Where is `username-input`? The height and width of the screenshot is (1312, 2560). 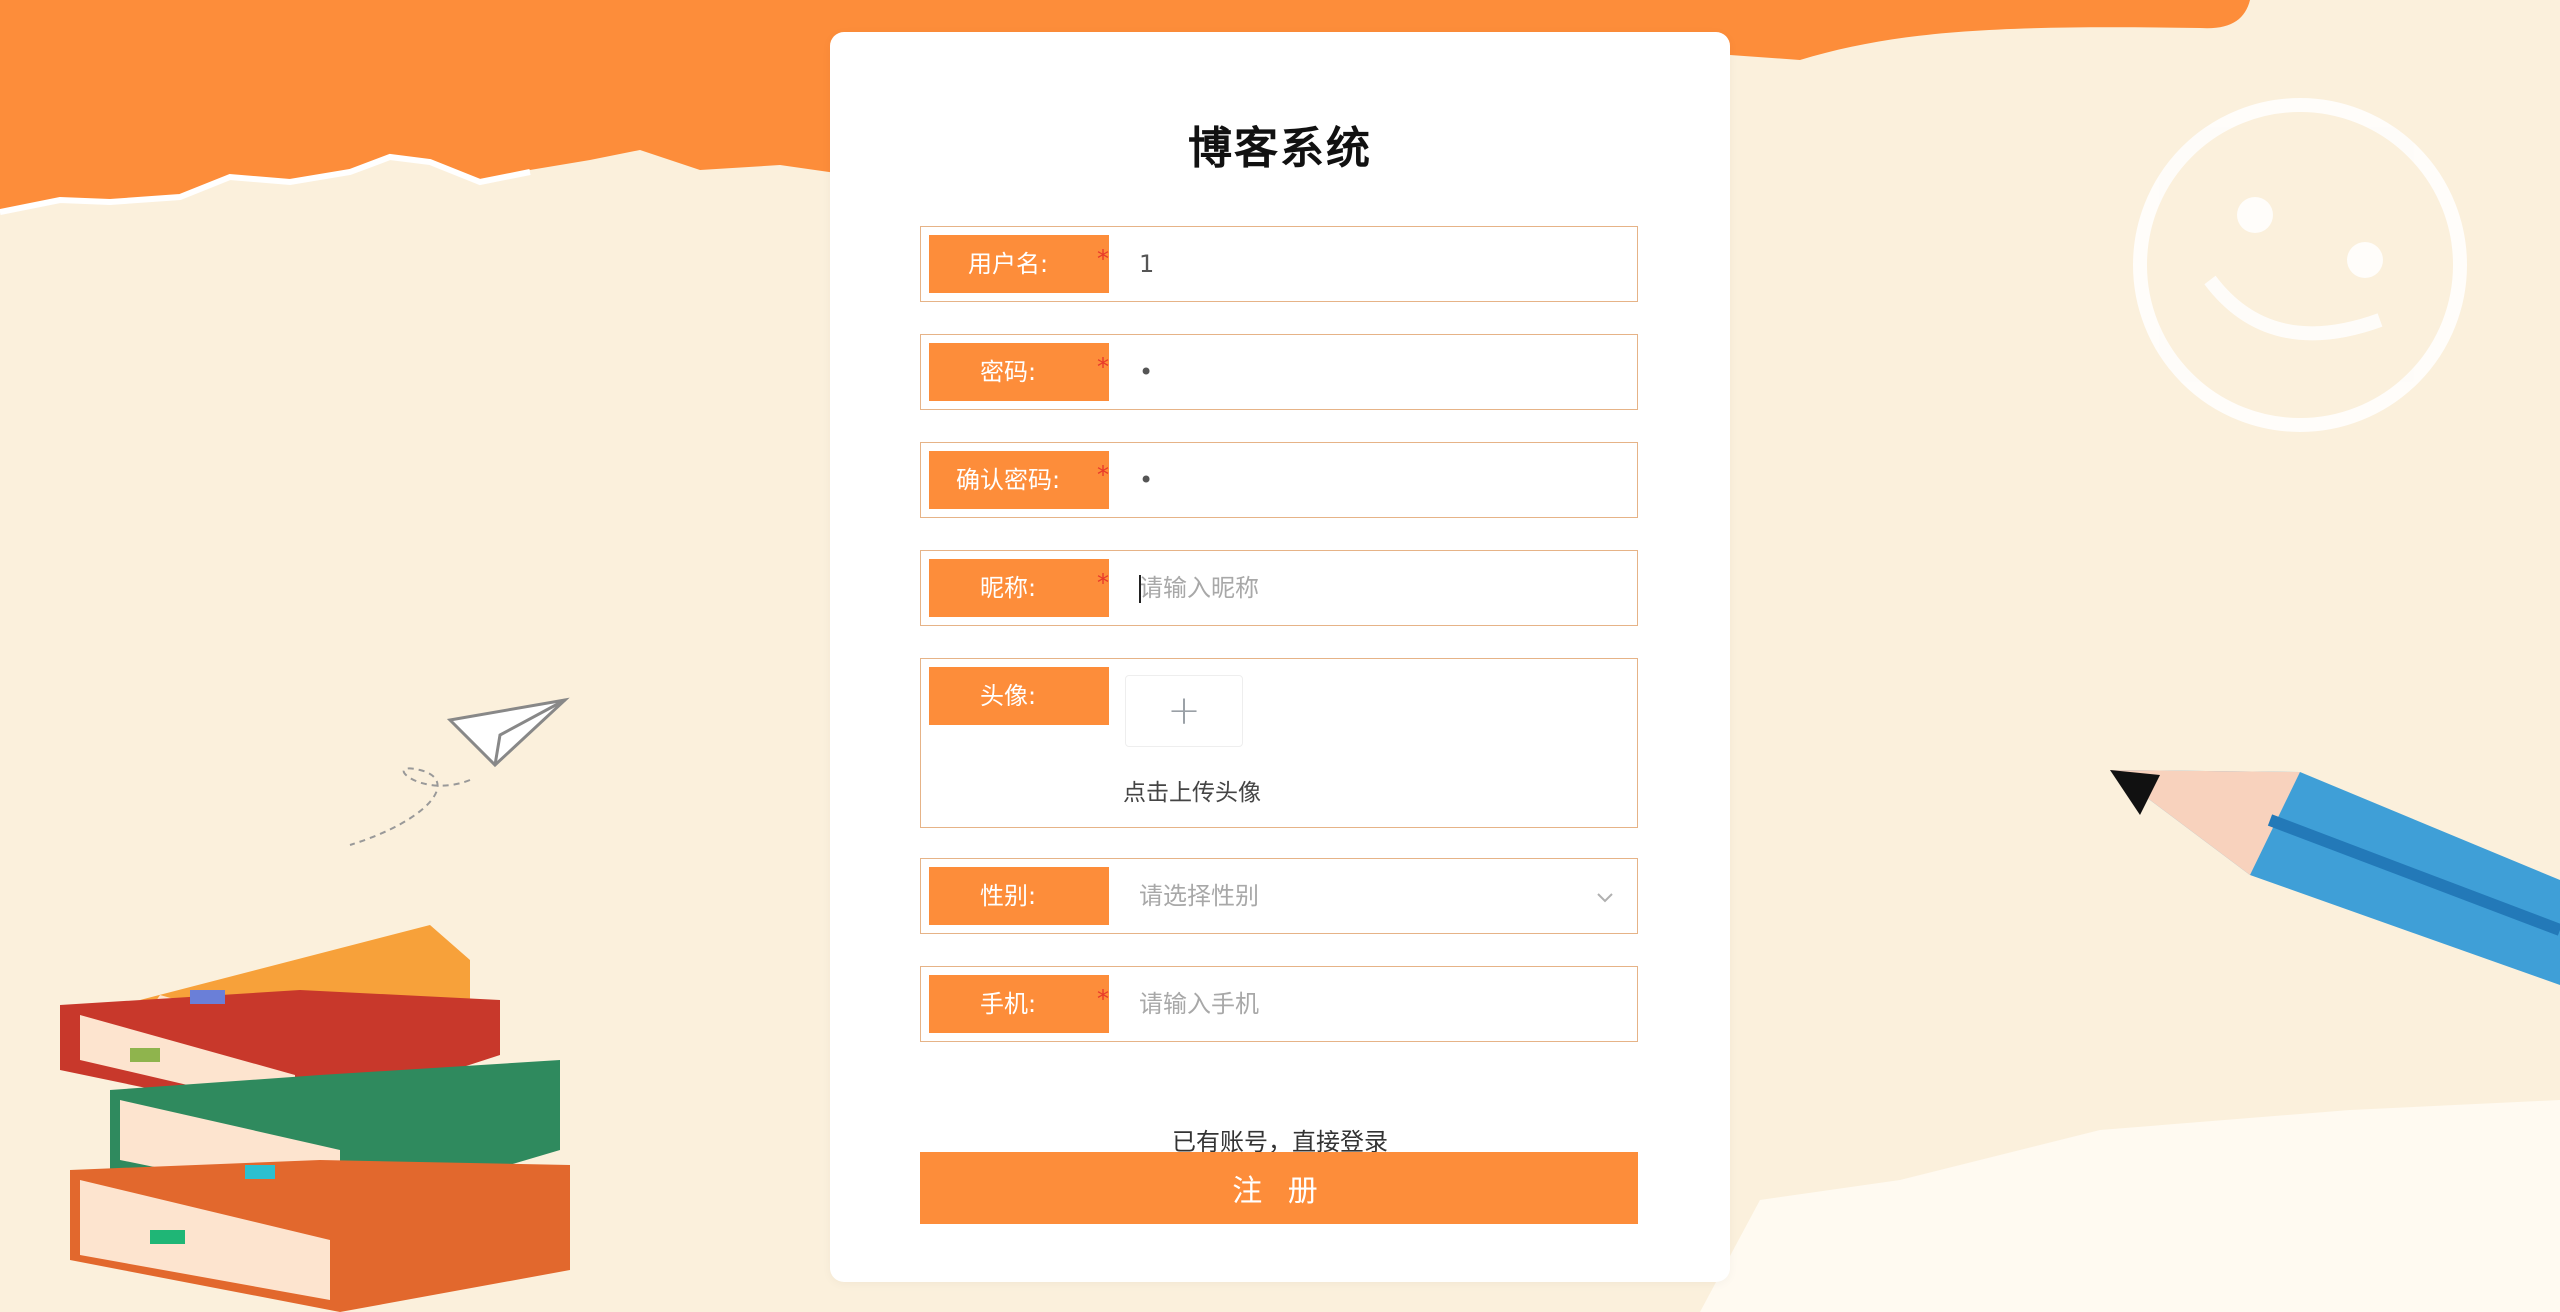
username-input is located at coordinates (1379, 264).